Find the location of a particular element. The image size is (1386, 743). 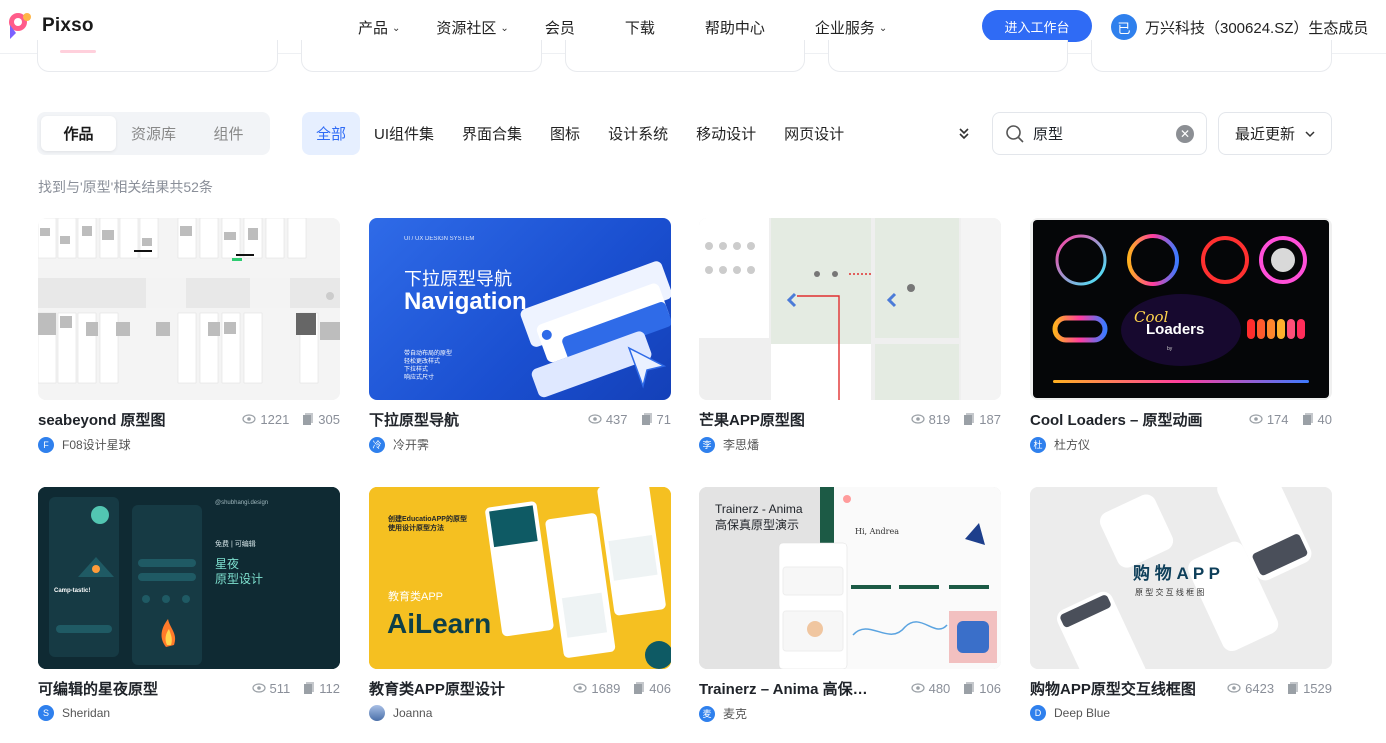

author-name: Sheridan is located at coordinates (86, 713).